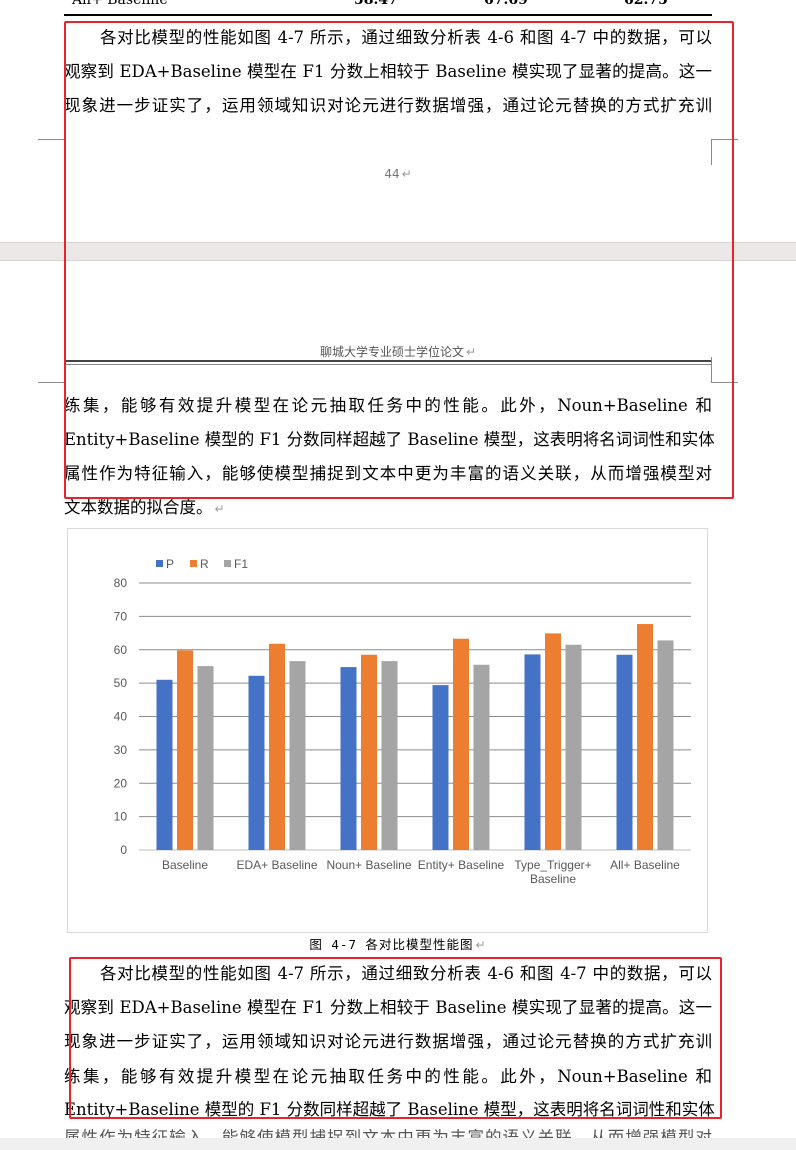 The width and height of the screenshot is (796, 1150). What do you see at coordinates (398, 944) in the screenshot?
I see `figure-caption: 图 4-7 各对比模型性能图 ↵` at bounding box center [398, 944].